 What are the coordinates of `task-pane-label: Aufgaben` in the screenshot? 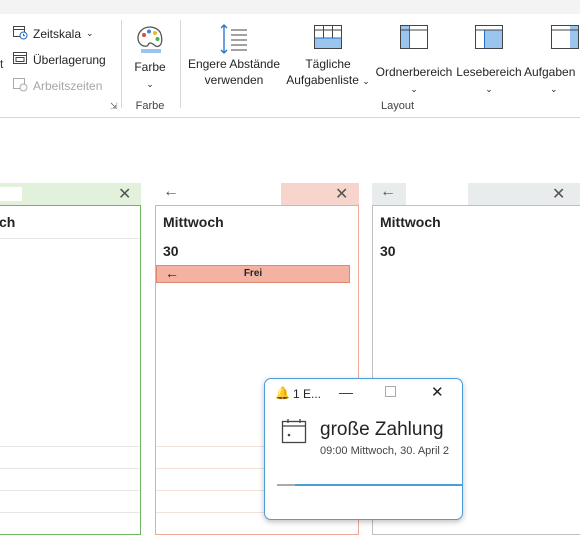 It's located at (550, 72).